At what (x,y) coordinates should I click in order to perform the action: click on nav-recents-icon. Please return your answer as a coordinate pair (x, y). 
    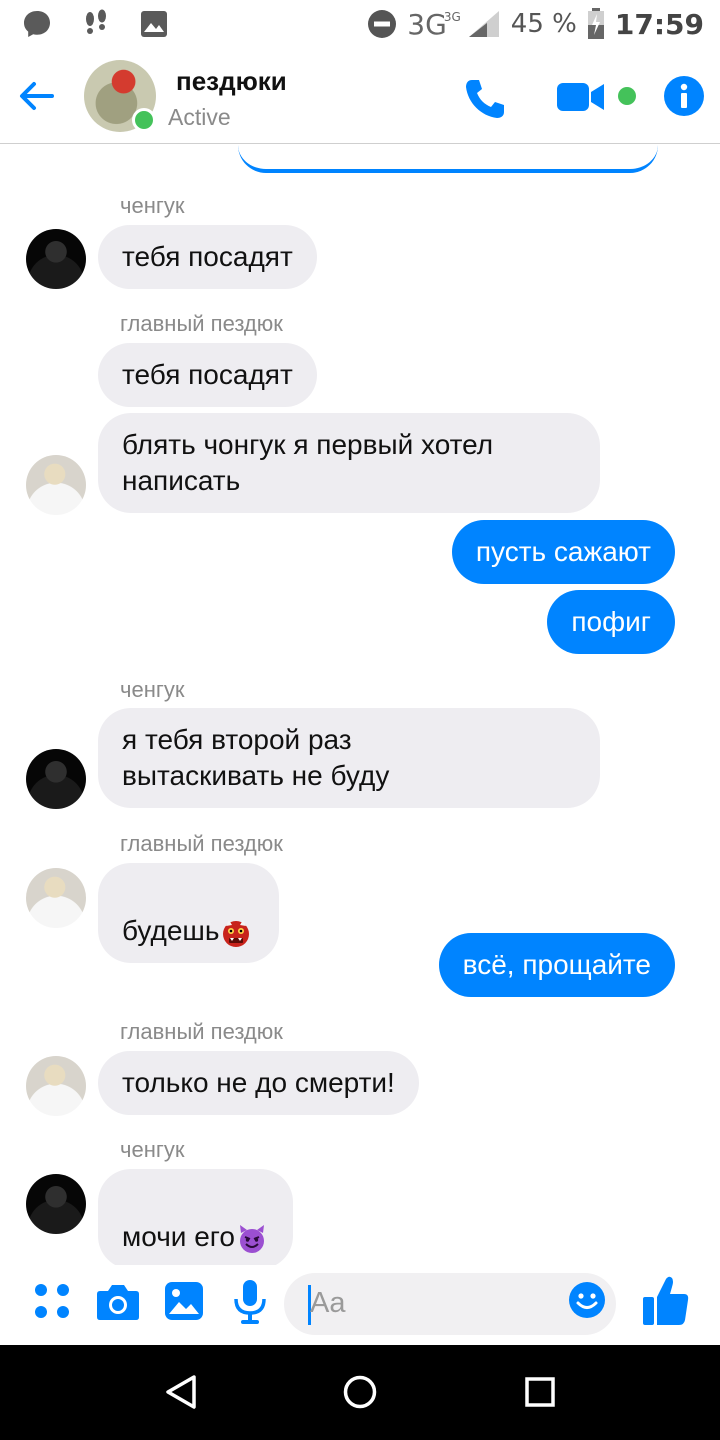
    Looking at the image, I should click on (540, 1392).